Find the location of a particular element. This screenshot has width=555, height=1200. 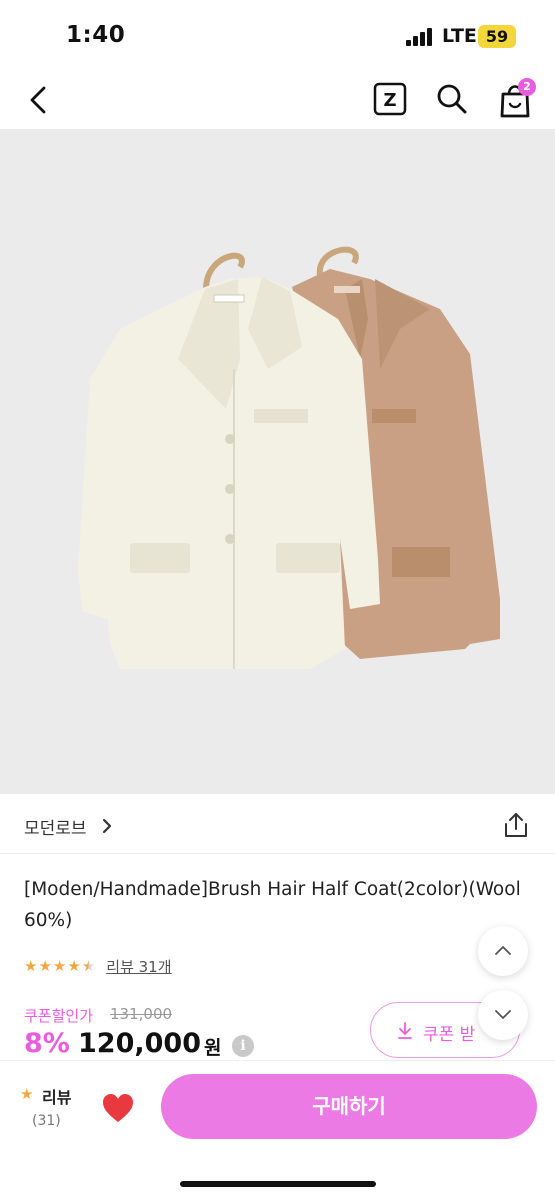

coupon-price-label: 쿠폰할인가 is located at coordinates (59, 1016).